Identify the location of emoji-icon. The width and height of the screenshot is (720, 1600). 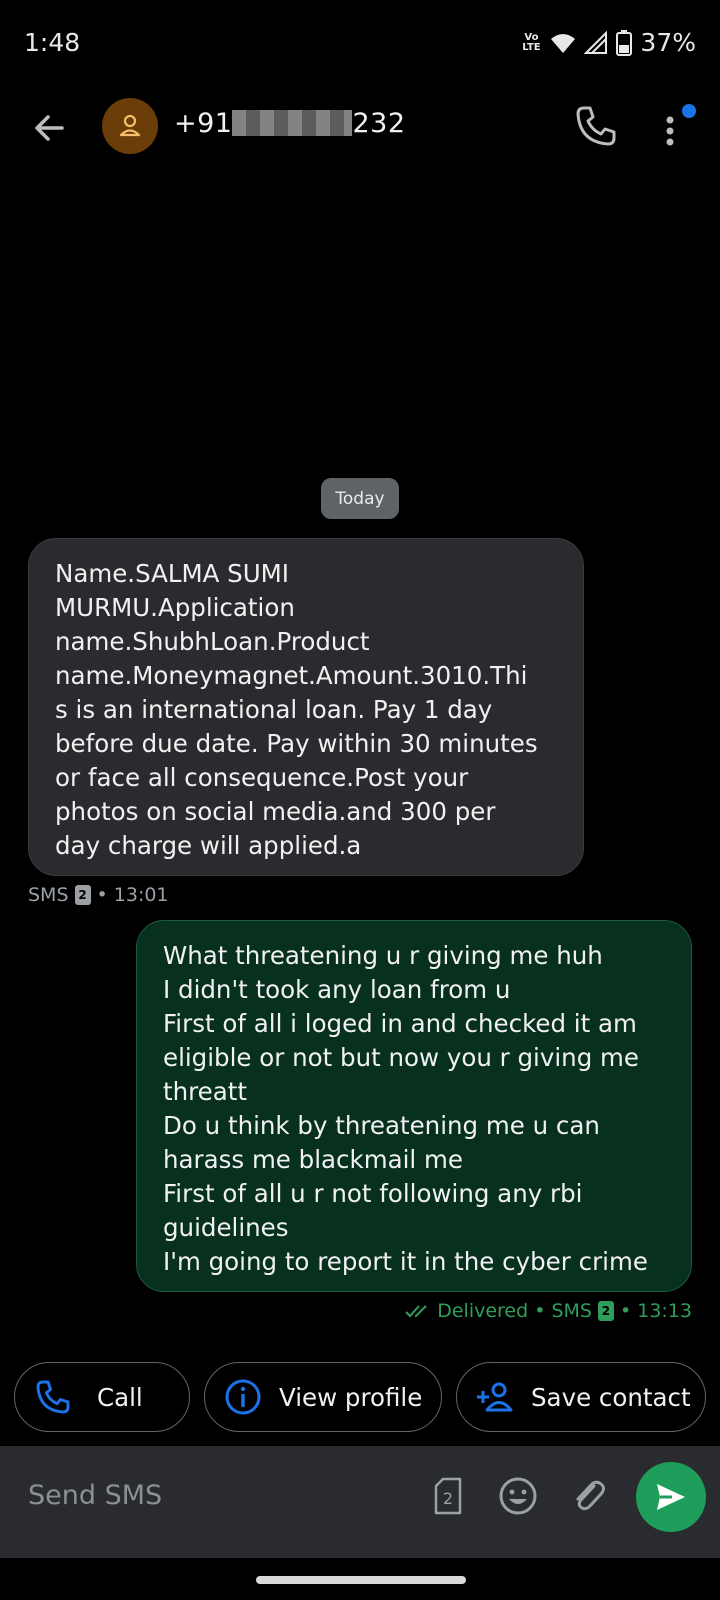
(518, 1496).